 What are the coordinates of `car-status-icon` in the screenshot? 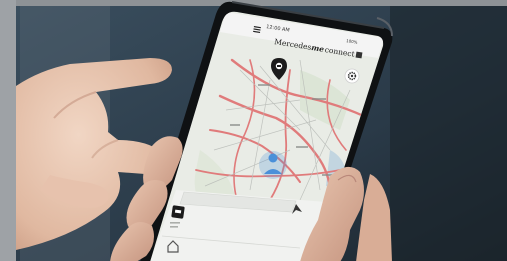 It's located at (178, 212).